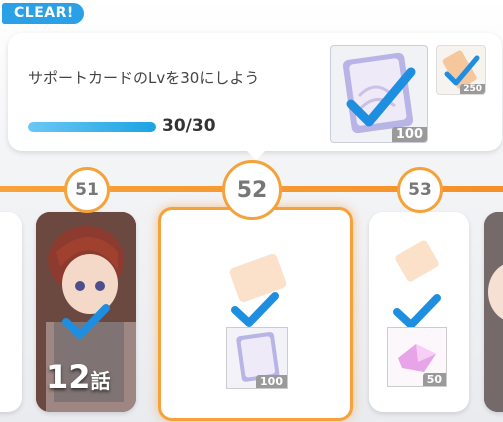  What do you see at coordinates (87, 190) in the screenshot?
I see `level-badge-51: 51` at bounding box center [87, 190].